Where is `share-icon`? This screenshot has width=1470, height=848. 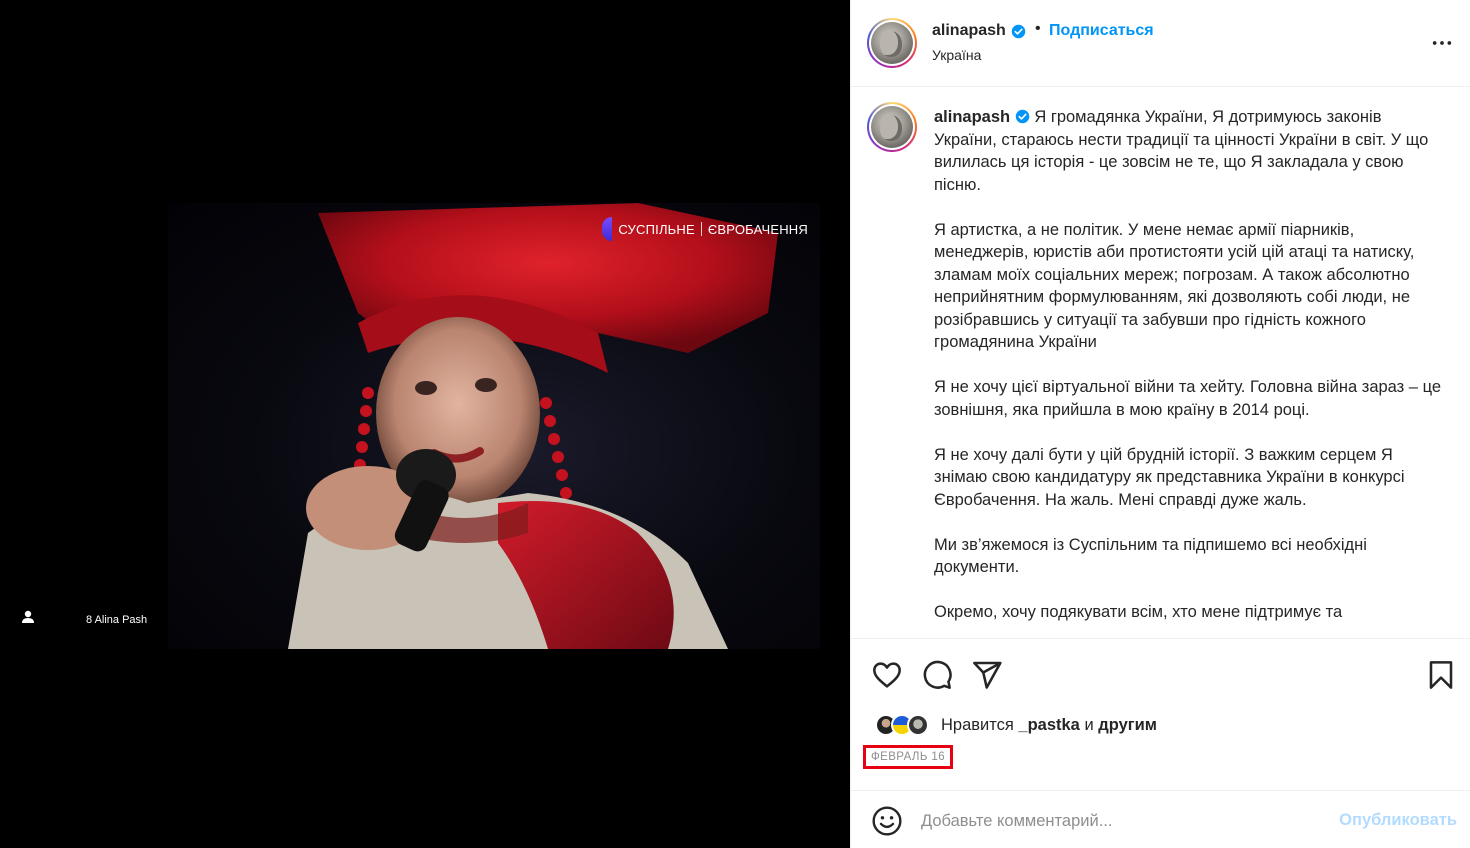
share-icon is located at coordinates (987, 675).